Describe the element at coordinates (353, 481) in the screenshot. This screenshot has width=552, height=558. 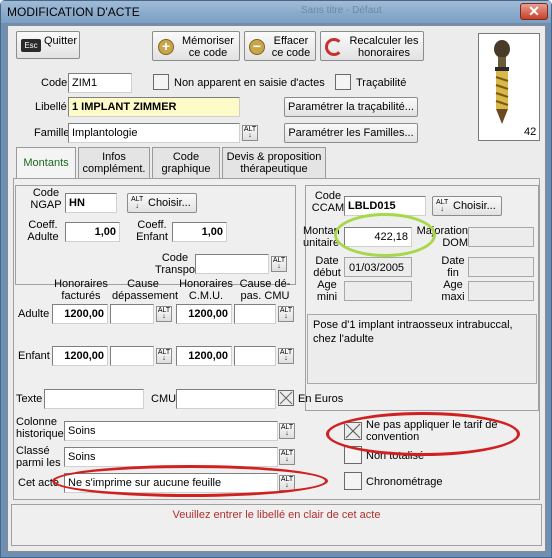
I see `chronometrage-checkbox` at that location.